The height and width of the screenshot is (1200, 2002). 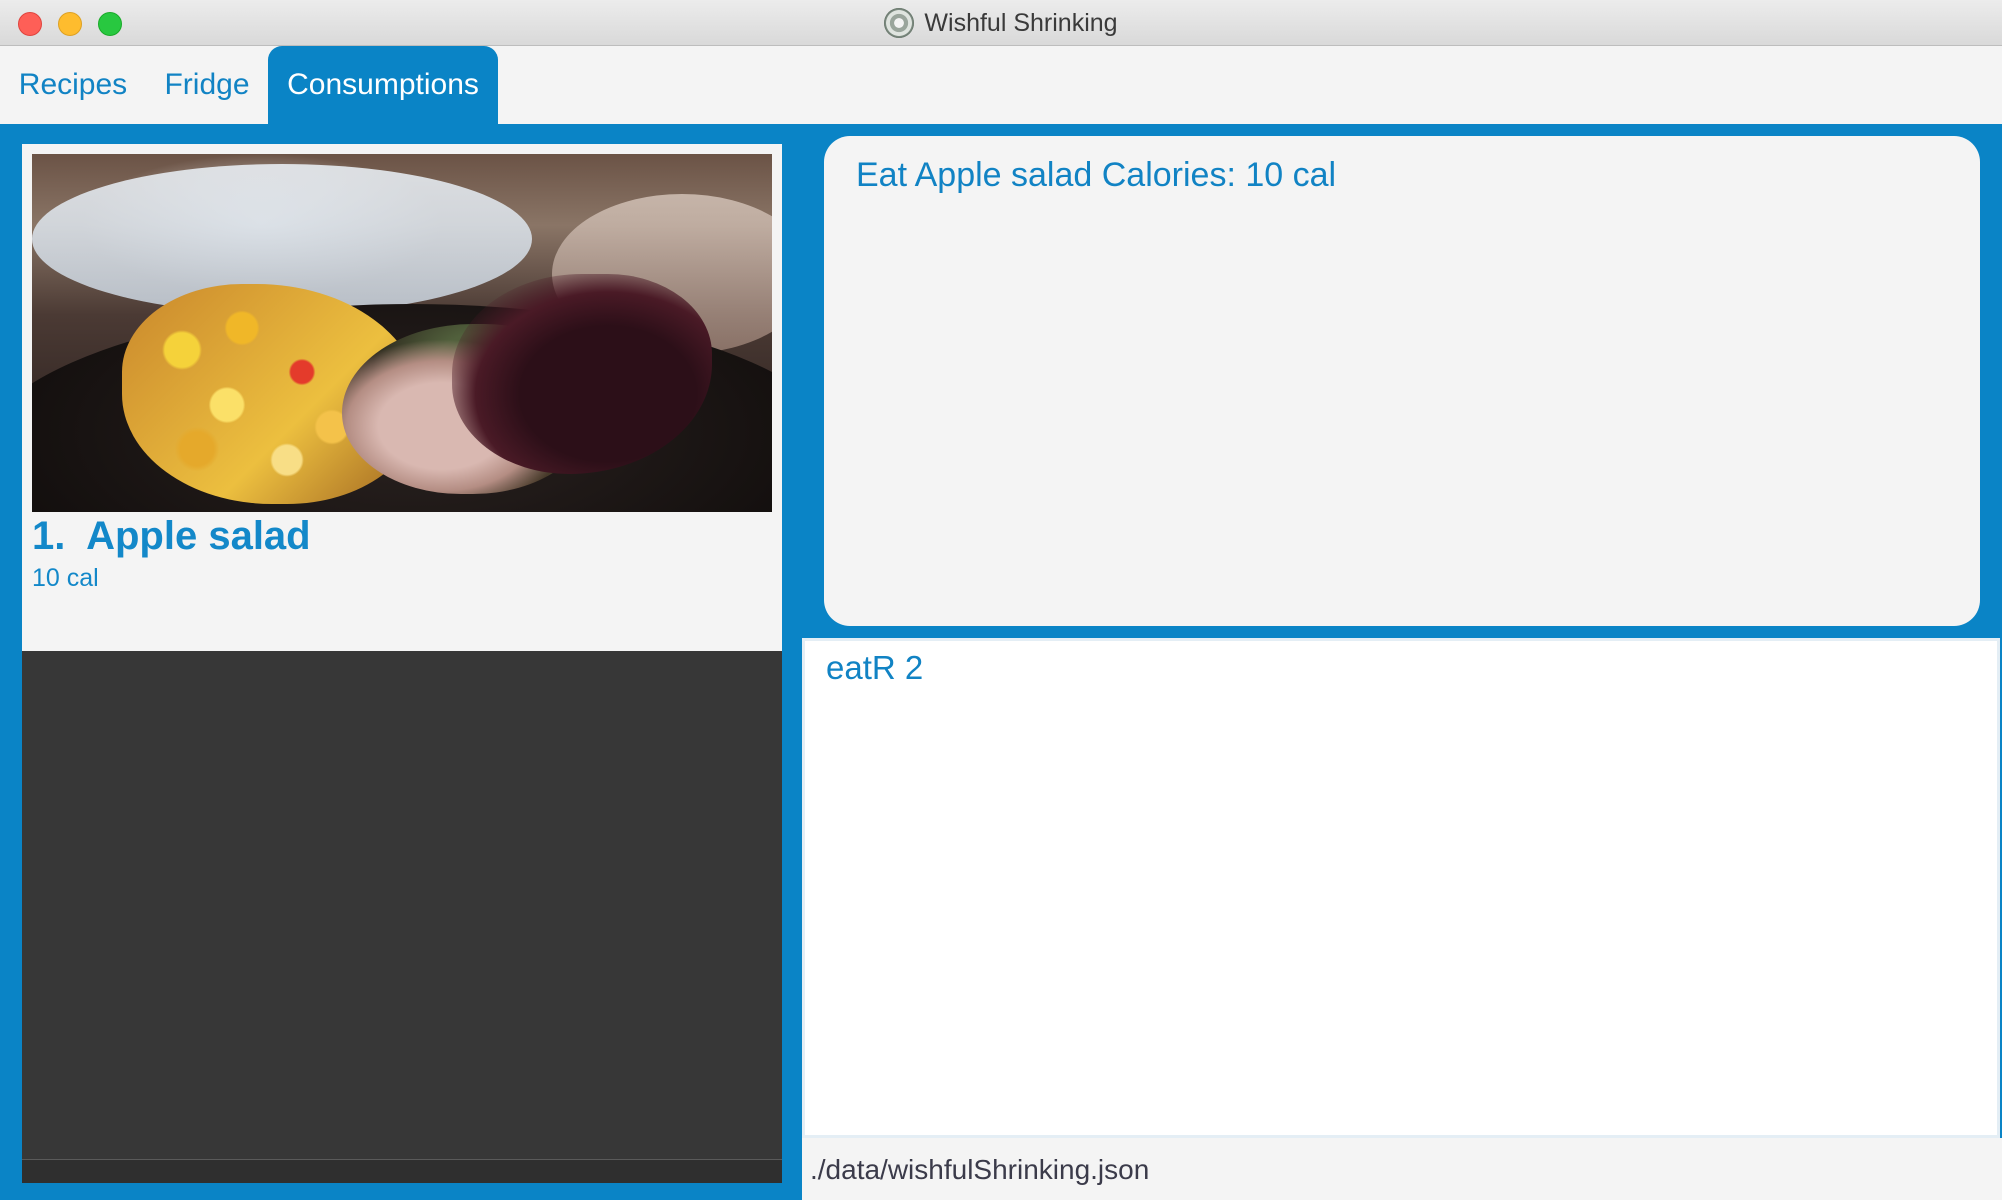 I want to click on tab-fridge: Fridge, so click(x=207, y=85).